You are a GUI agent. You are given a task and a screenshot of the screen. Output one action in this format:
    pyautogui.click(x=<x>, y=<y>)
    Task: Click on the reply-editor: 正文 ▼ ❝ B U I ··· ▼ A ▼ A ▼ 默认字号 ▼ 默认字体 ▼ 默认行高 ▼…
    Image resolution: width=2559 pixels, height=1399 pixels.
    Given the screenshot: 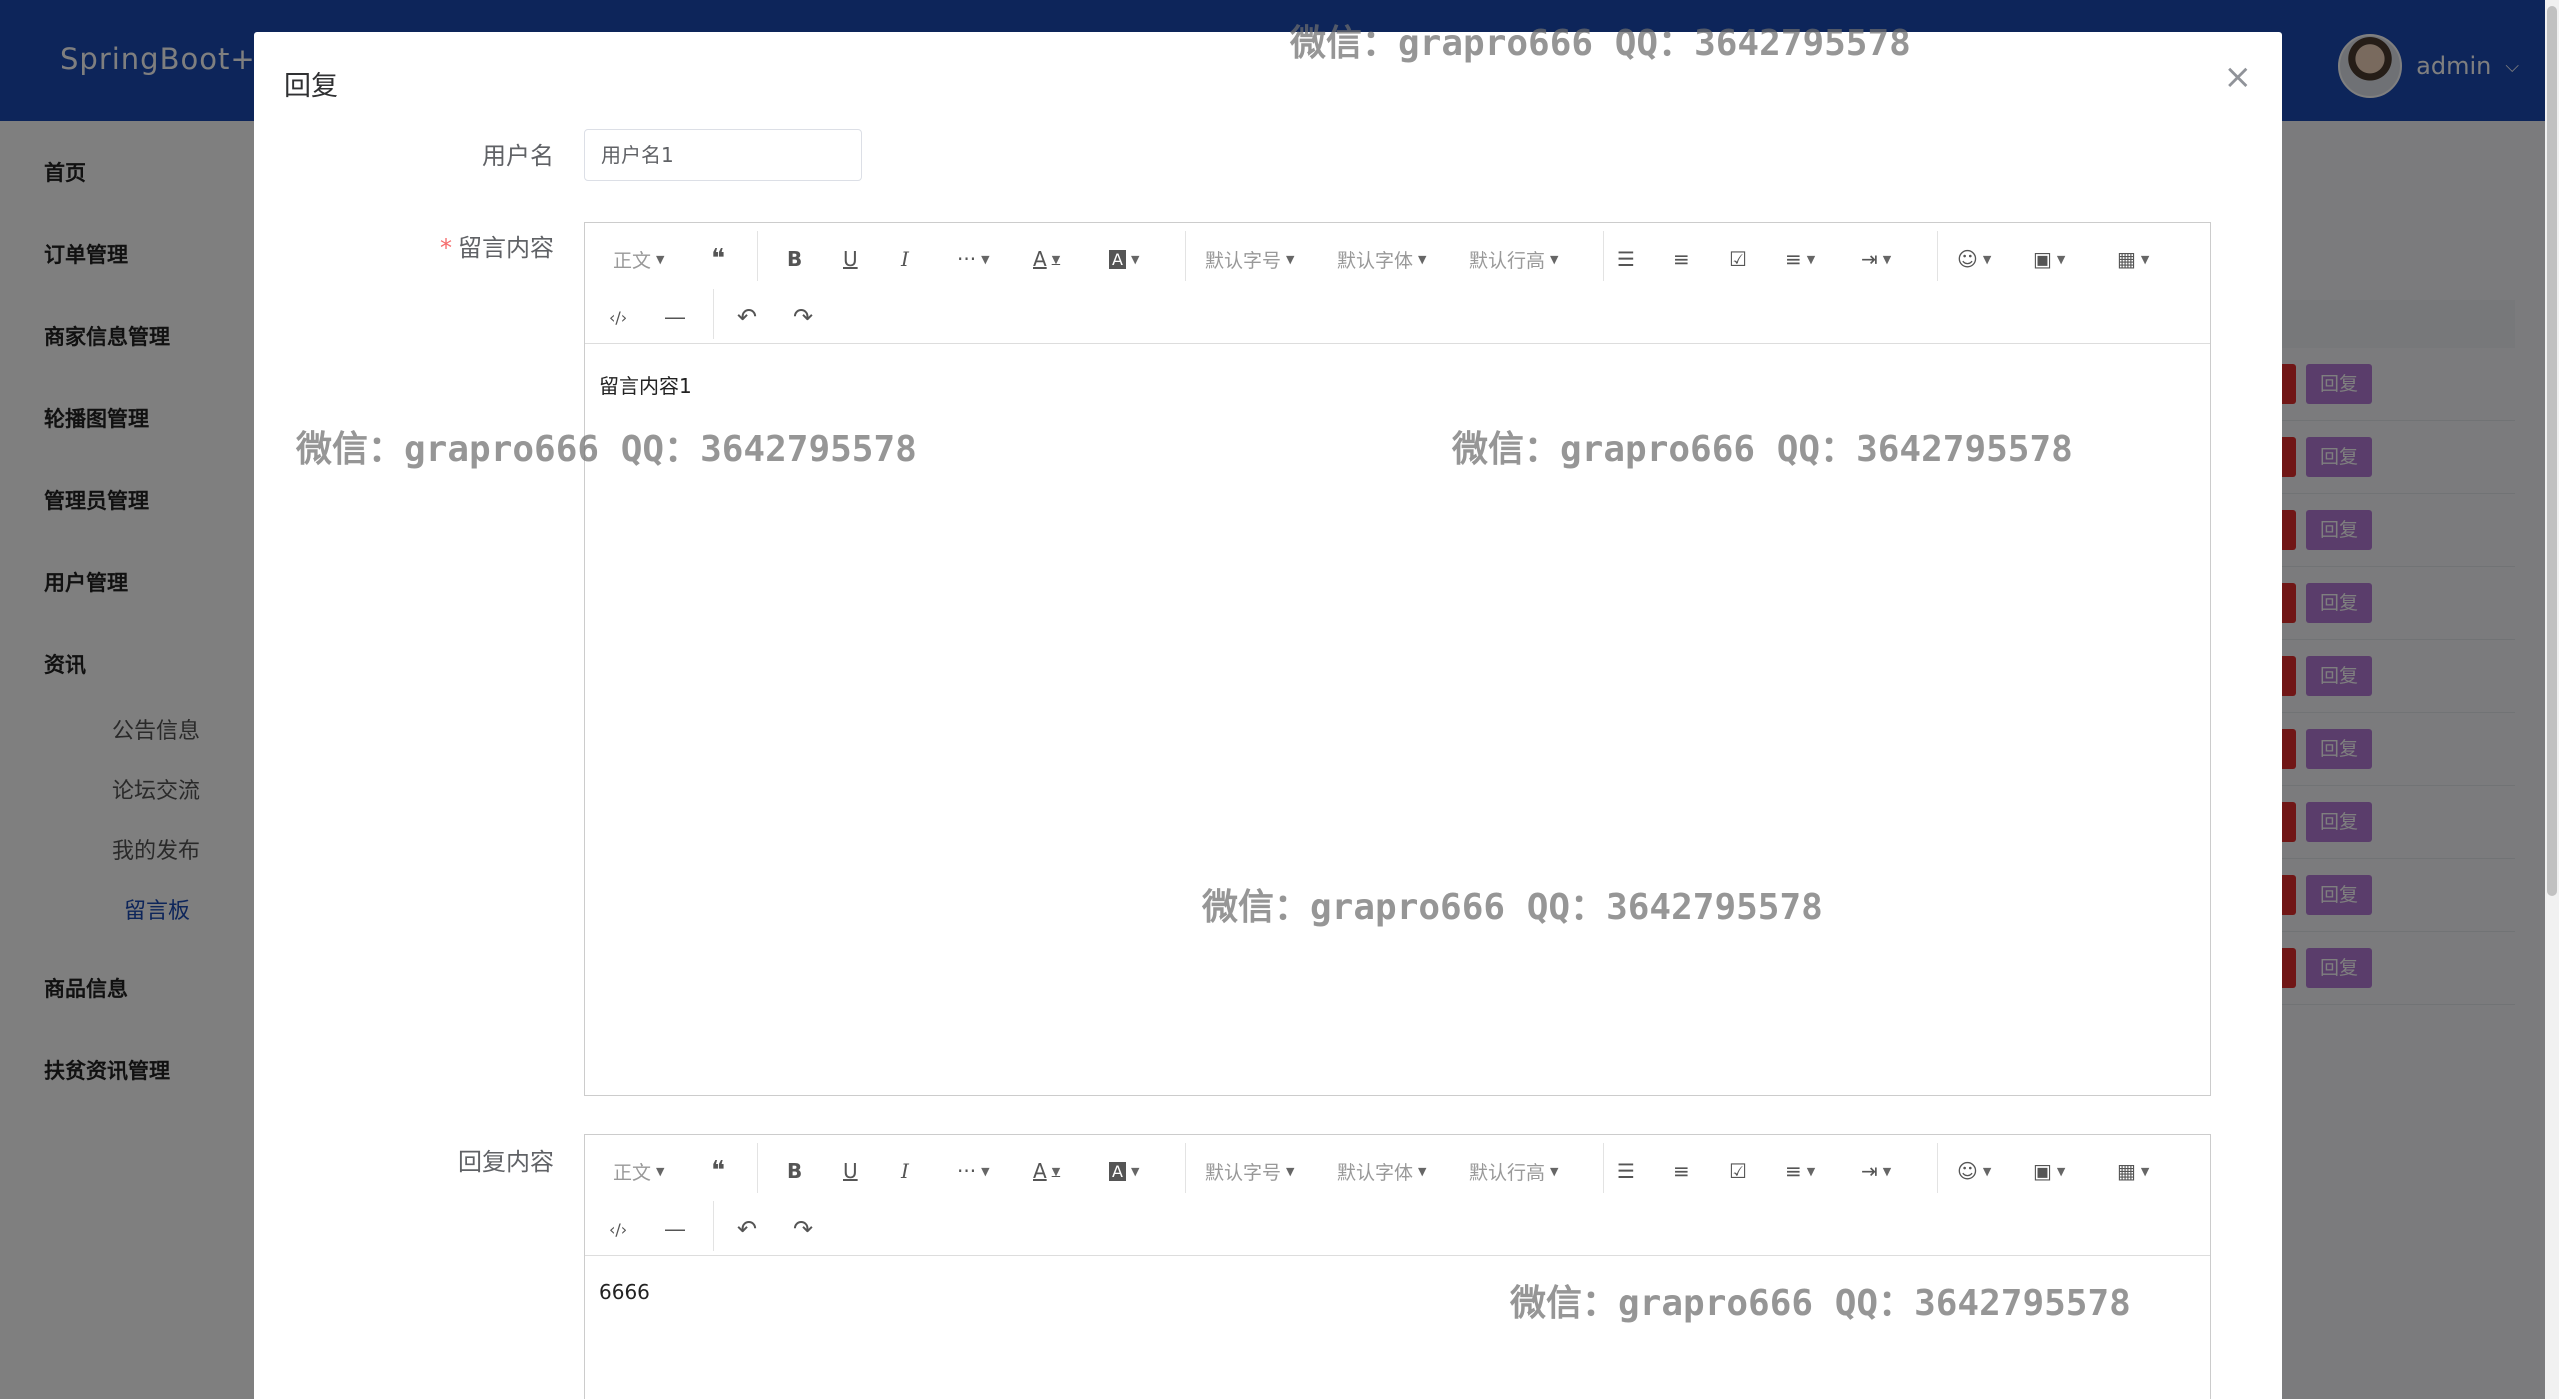 What is the action you would take?
    pyautogui.click(x=1397, y=1266)
    